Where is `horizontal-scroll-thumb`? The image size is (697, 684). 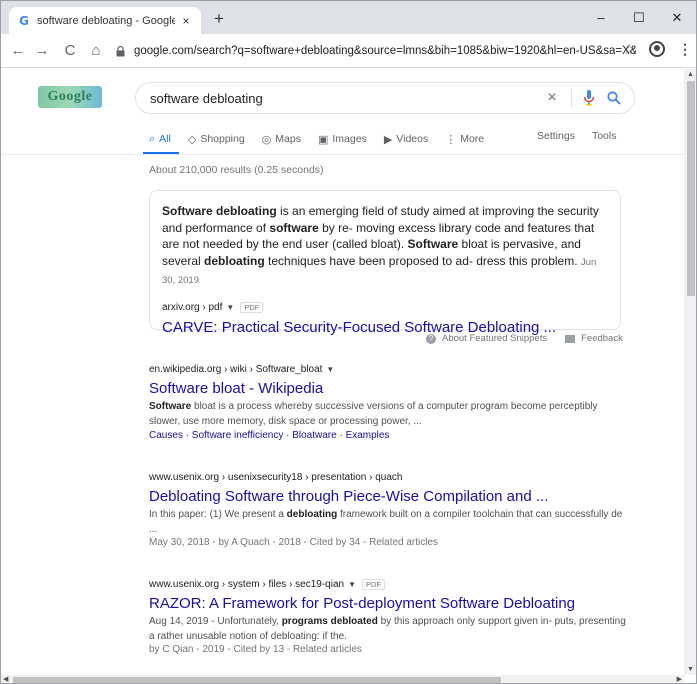 horizontal-scroll-thumb is located at coordinates (257, 680).